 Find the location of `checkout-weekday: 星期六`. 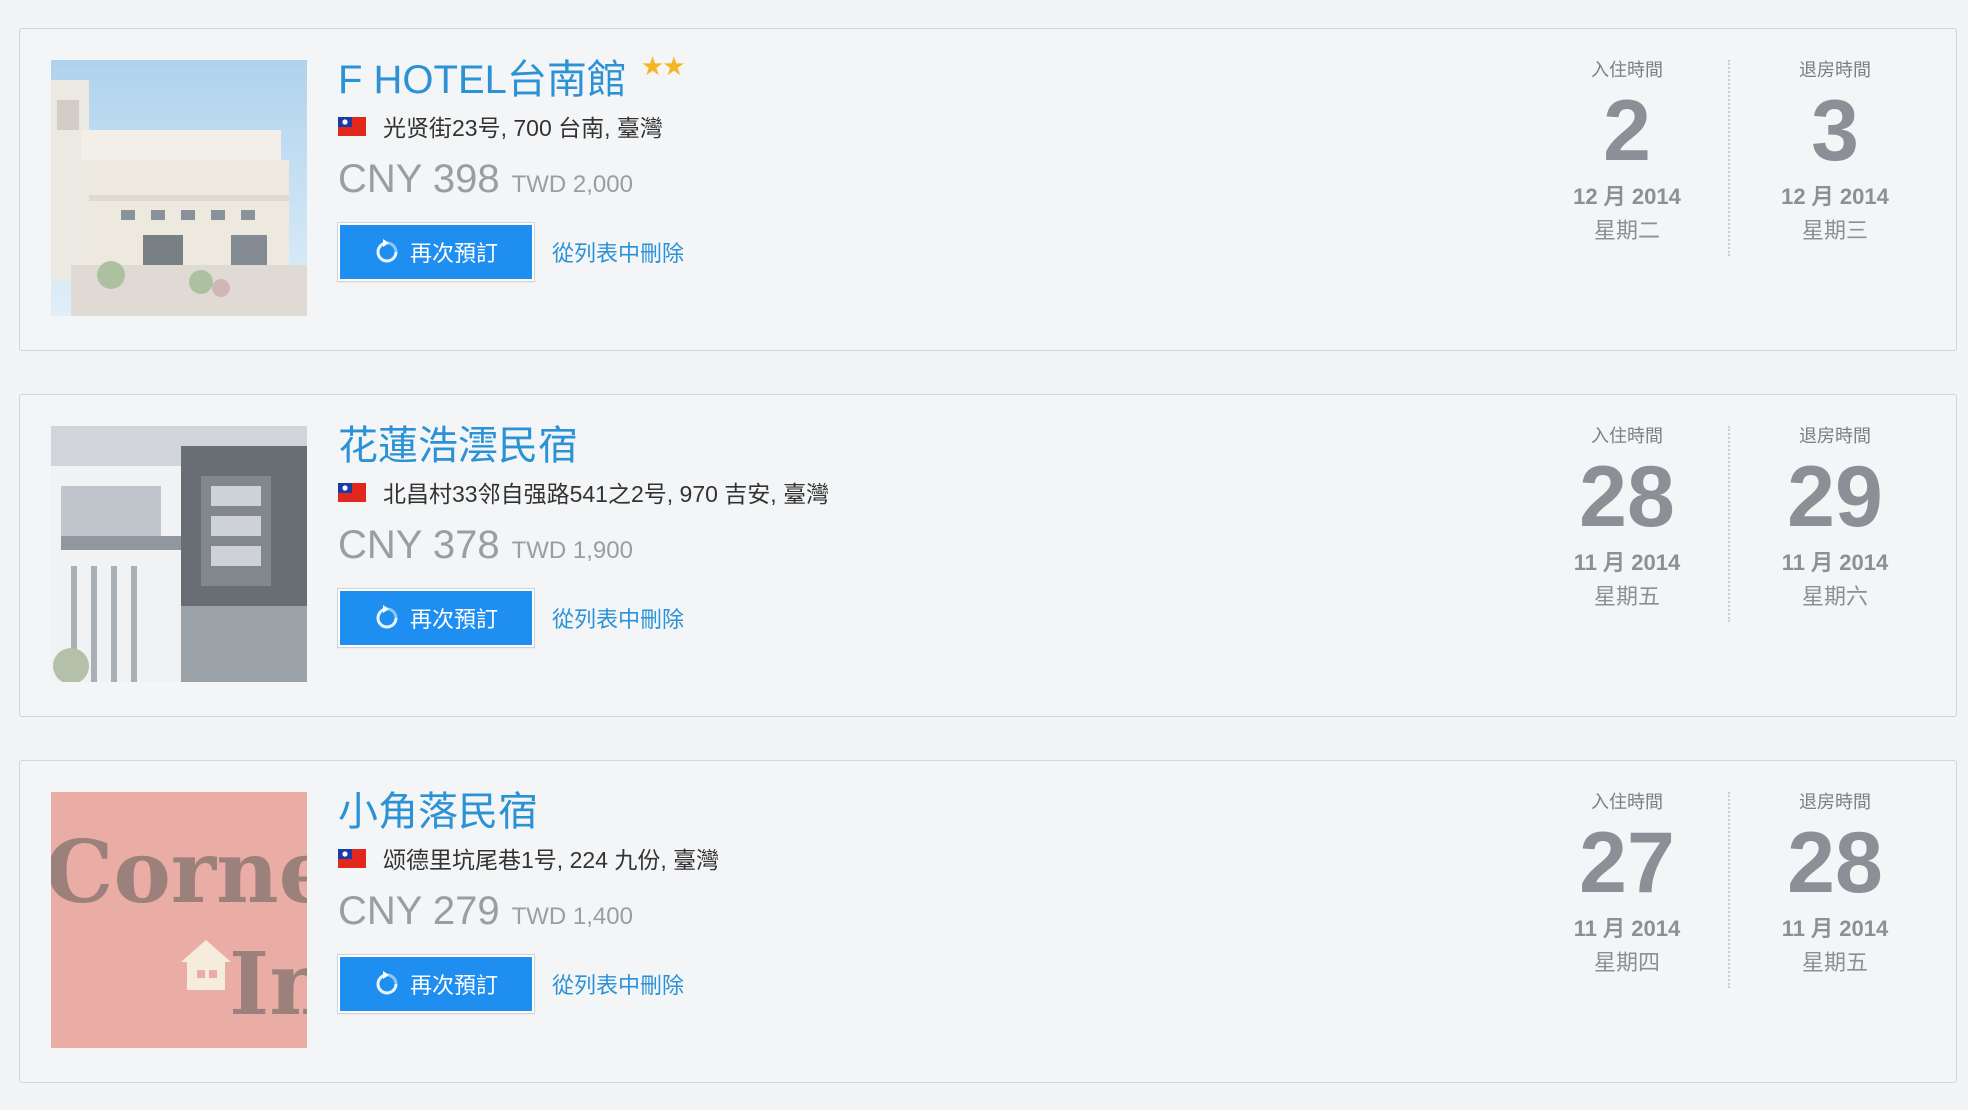

checkout-weekday: 星期六 is located at coordinates (1834, 596).